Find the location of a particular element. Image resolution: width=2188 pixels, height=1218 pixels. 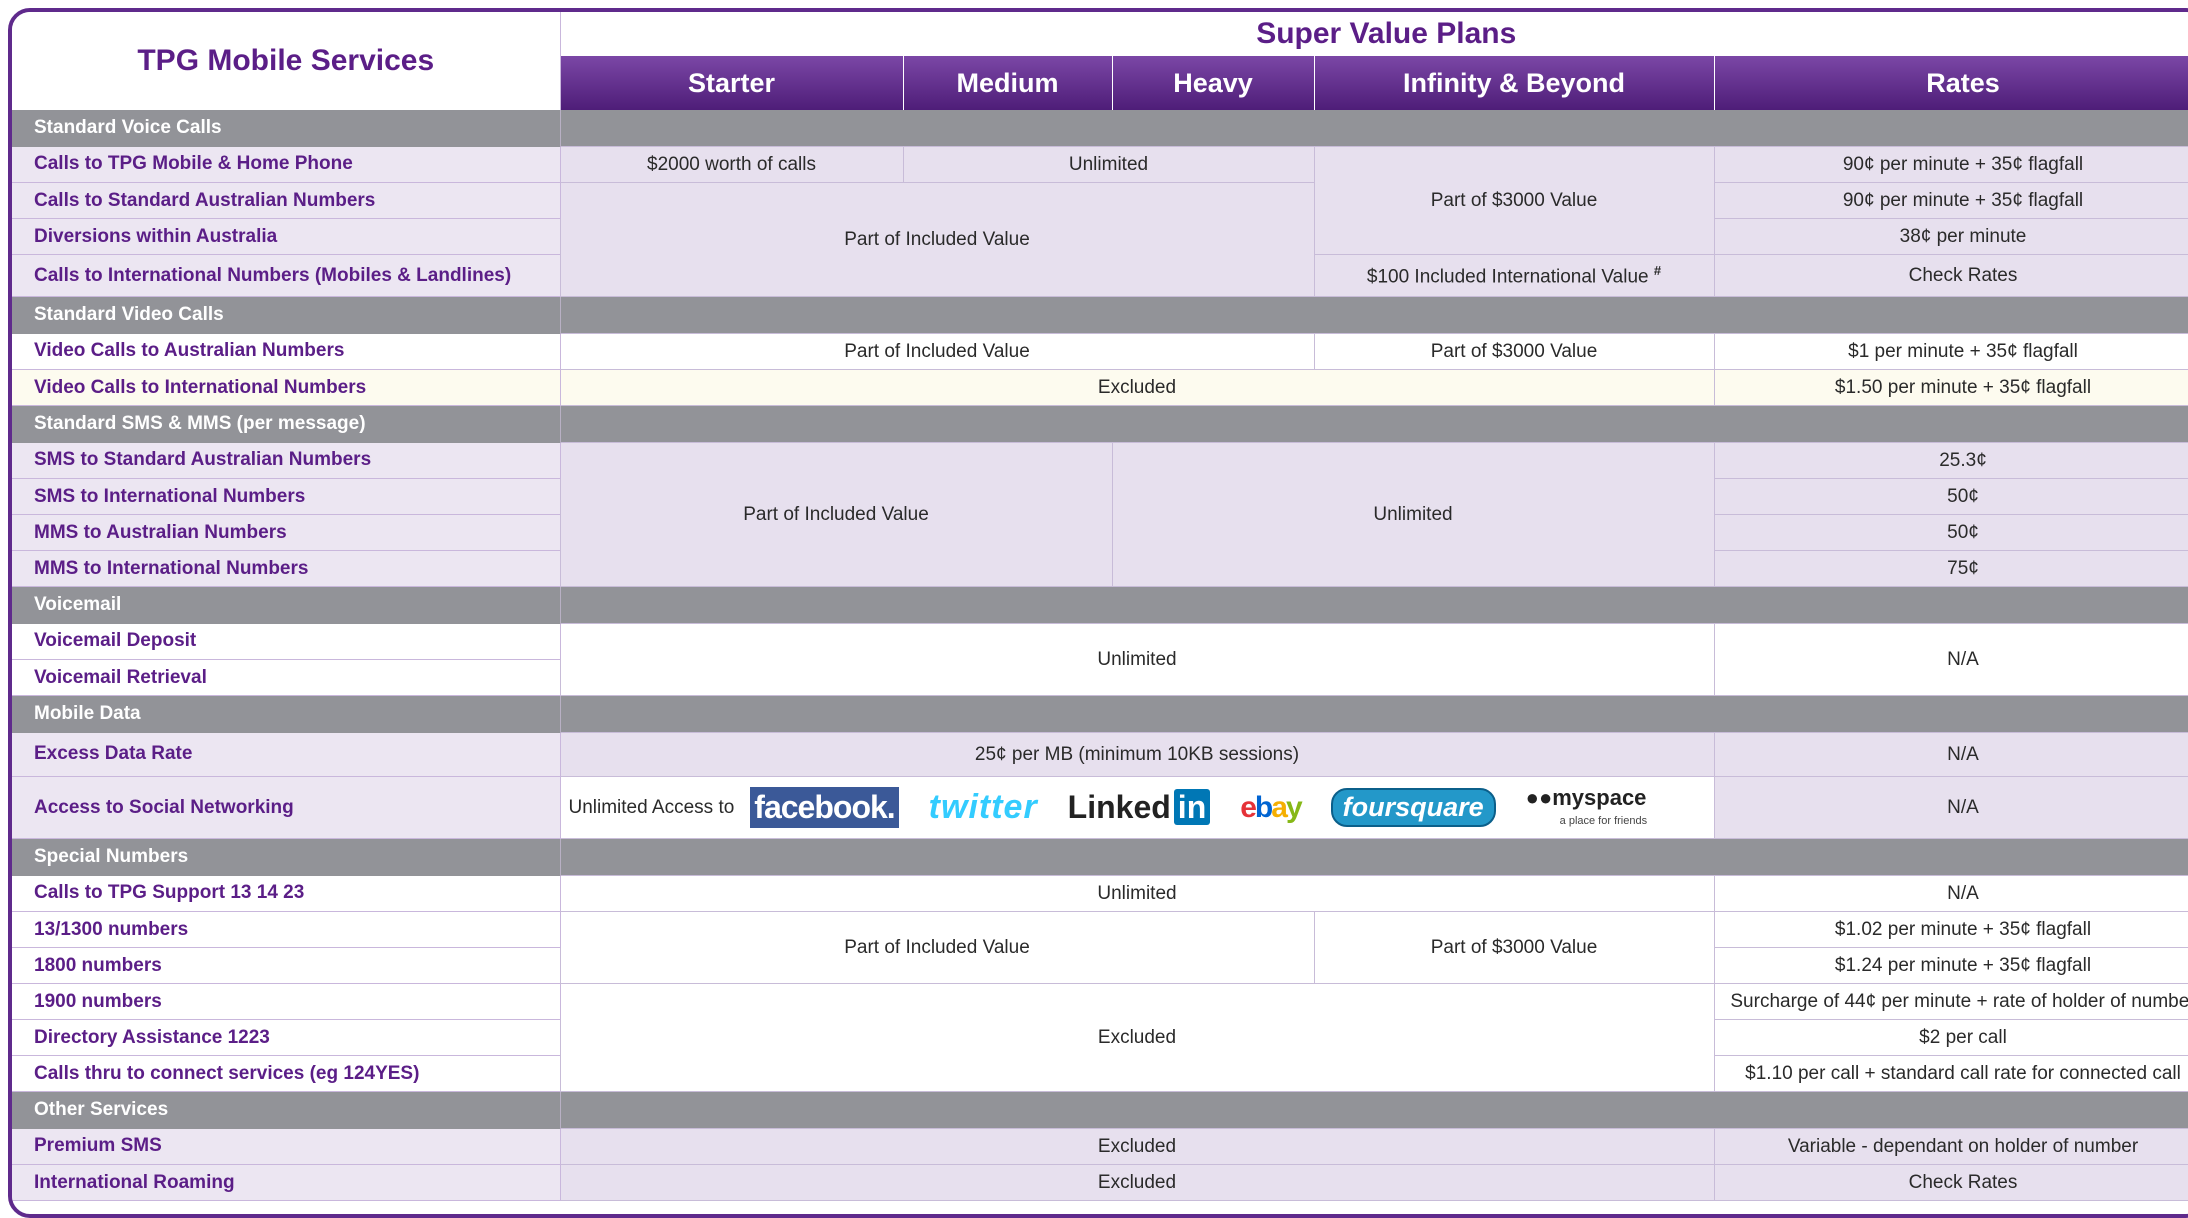

row-label: International Roaming is located at coordinates (286, 1182).